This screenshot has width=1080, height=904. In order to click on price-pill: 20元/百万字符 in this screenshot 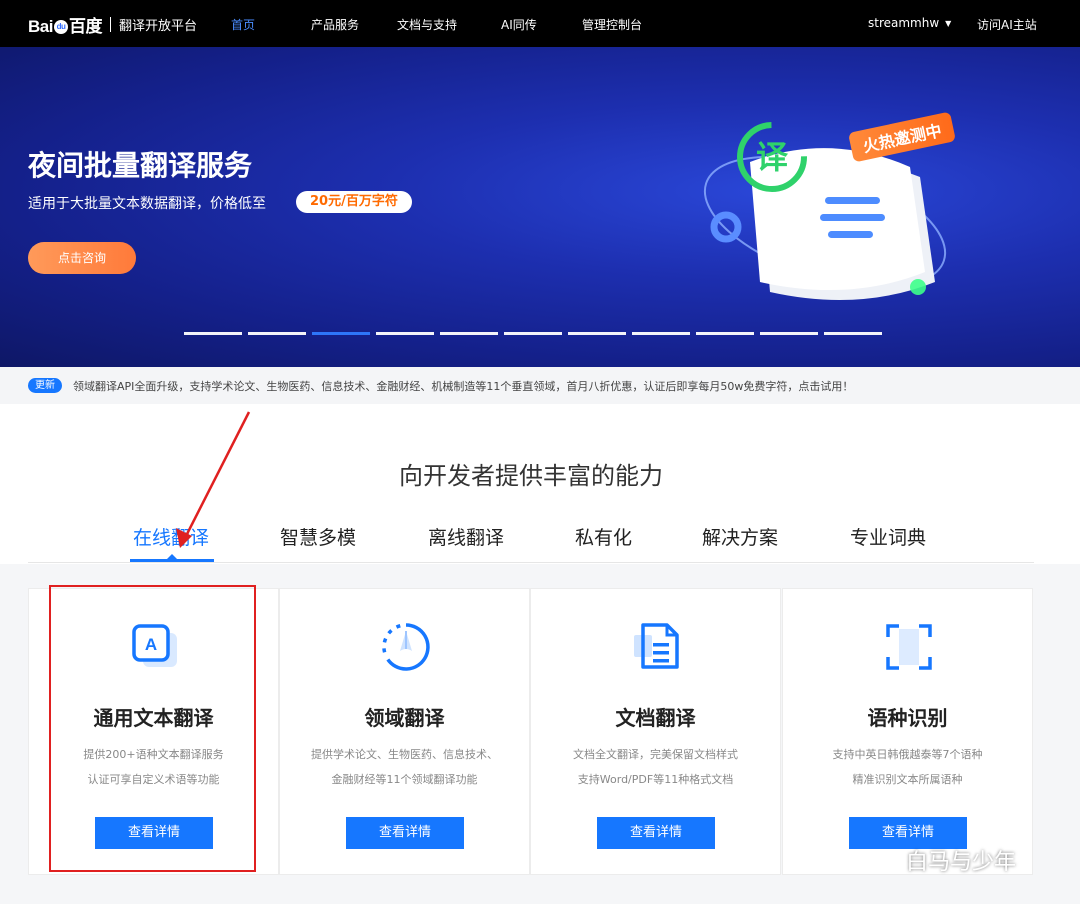, I will do `click(354, 202)`.